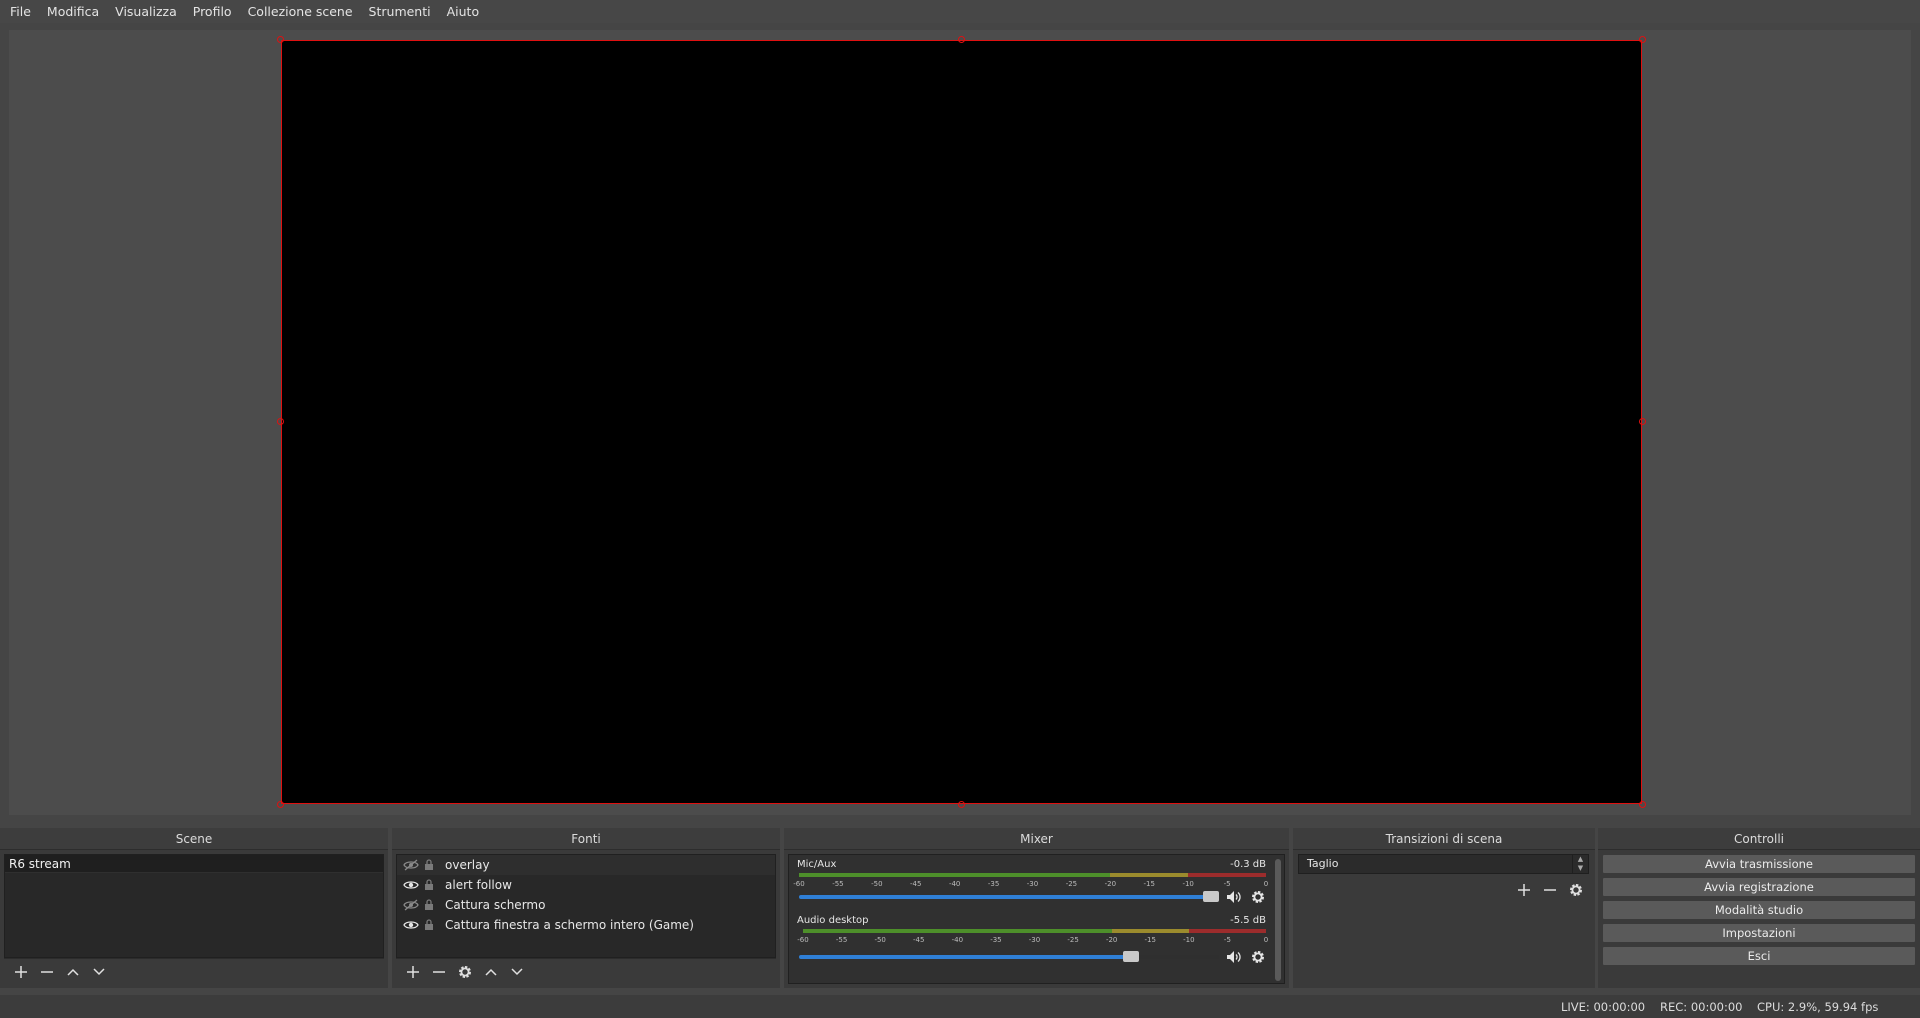  I want to click on chevron-up-icon, so click(491, 972).